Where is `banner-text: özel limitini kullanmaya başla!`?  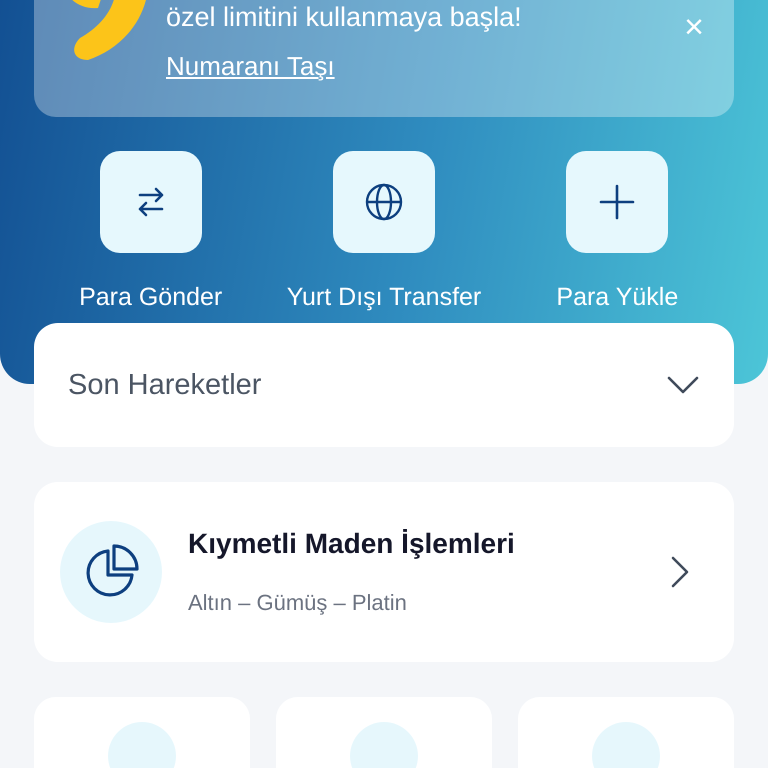
banner-text: özel limitini kullanmaya başla! is located at coordinates (344, 17).